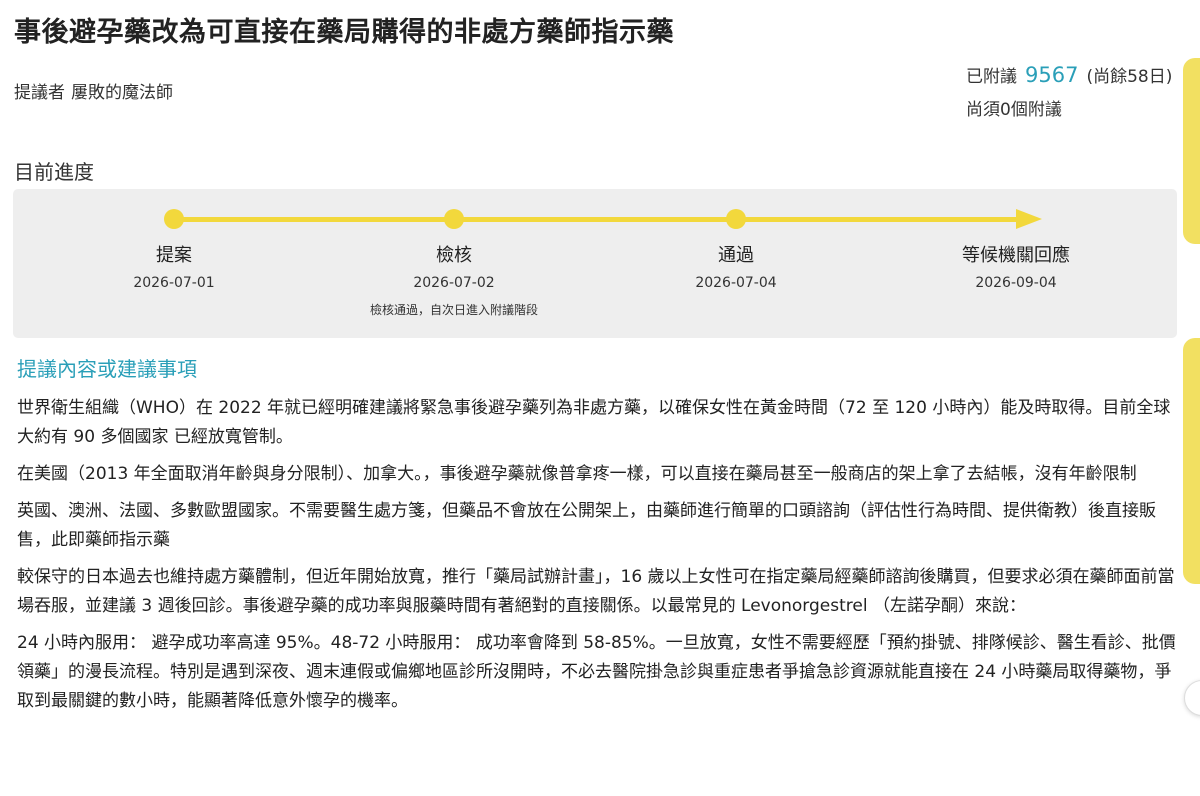 This screenshot has width=1200, height=796. I want to click on stage-date: 2026-07-02, so click(454, 283).